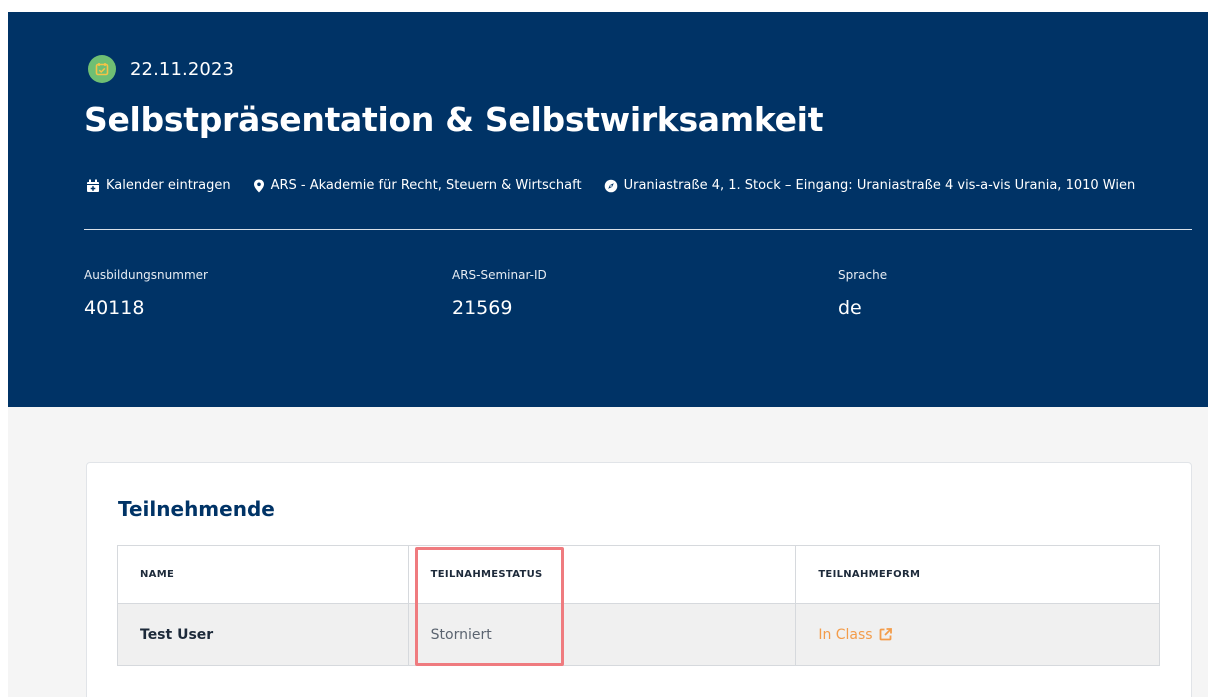 This screenshot has height=697, width=1208. I want to click on external-link-icon, so click(885, 634).